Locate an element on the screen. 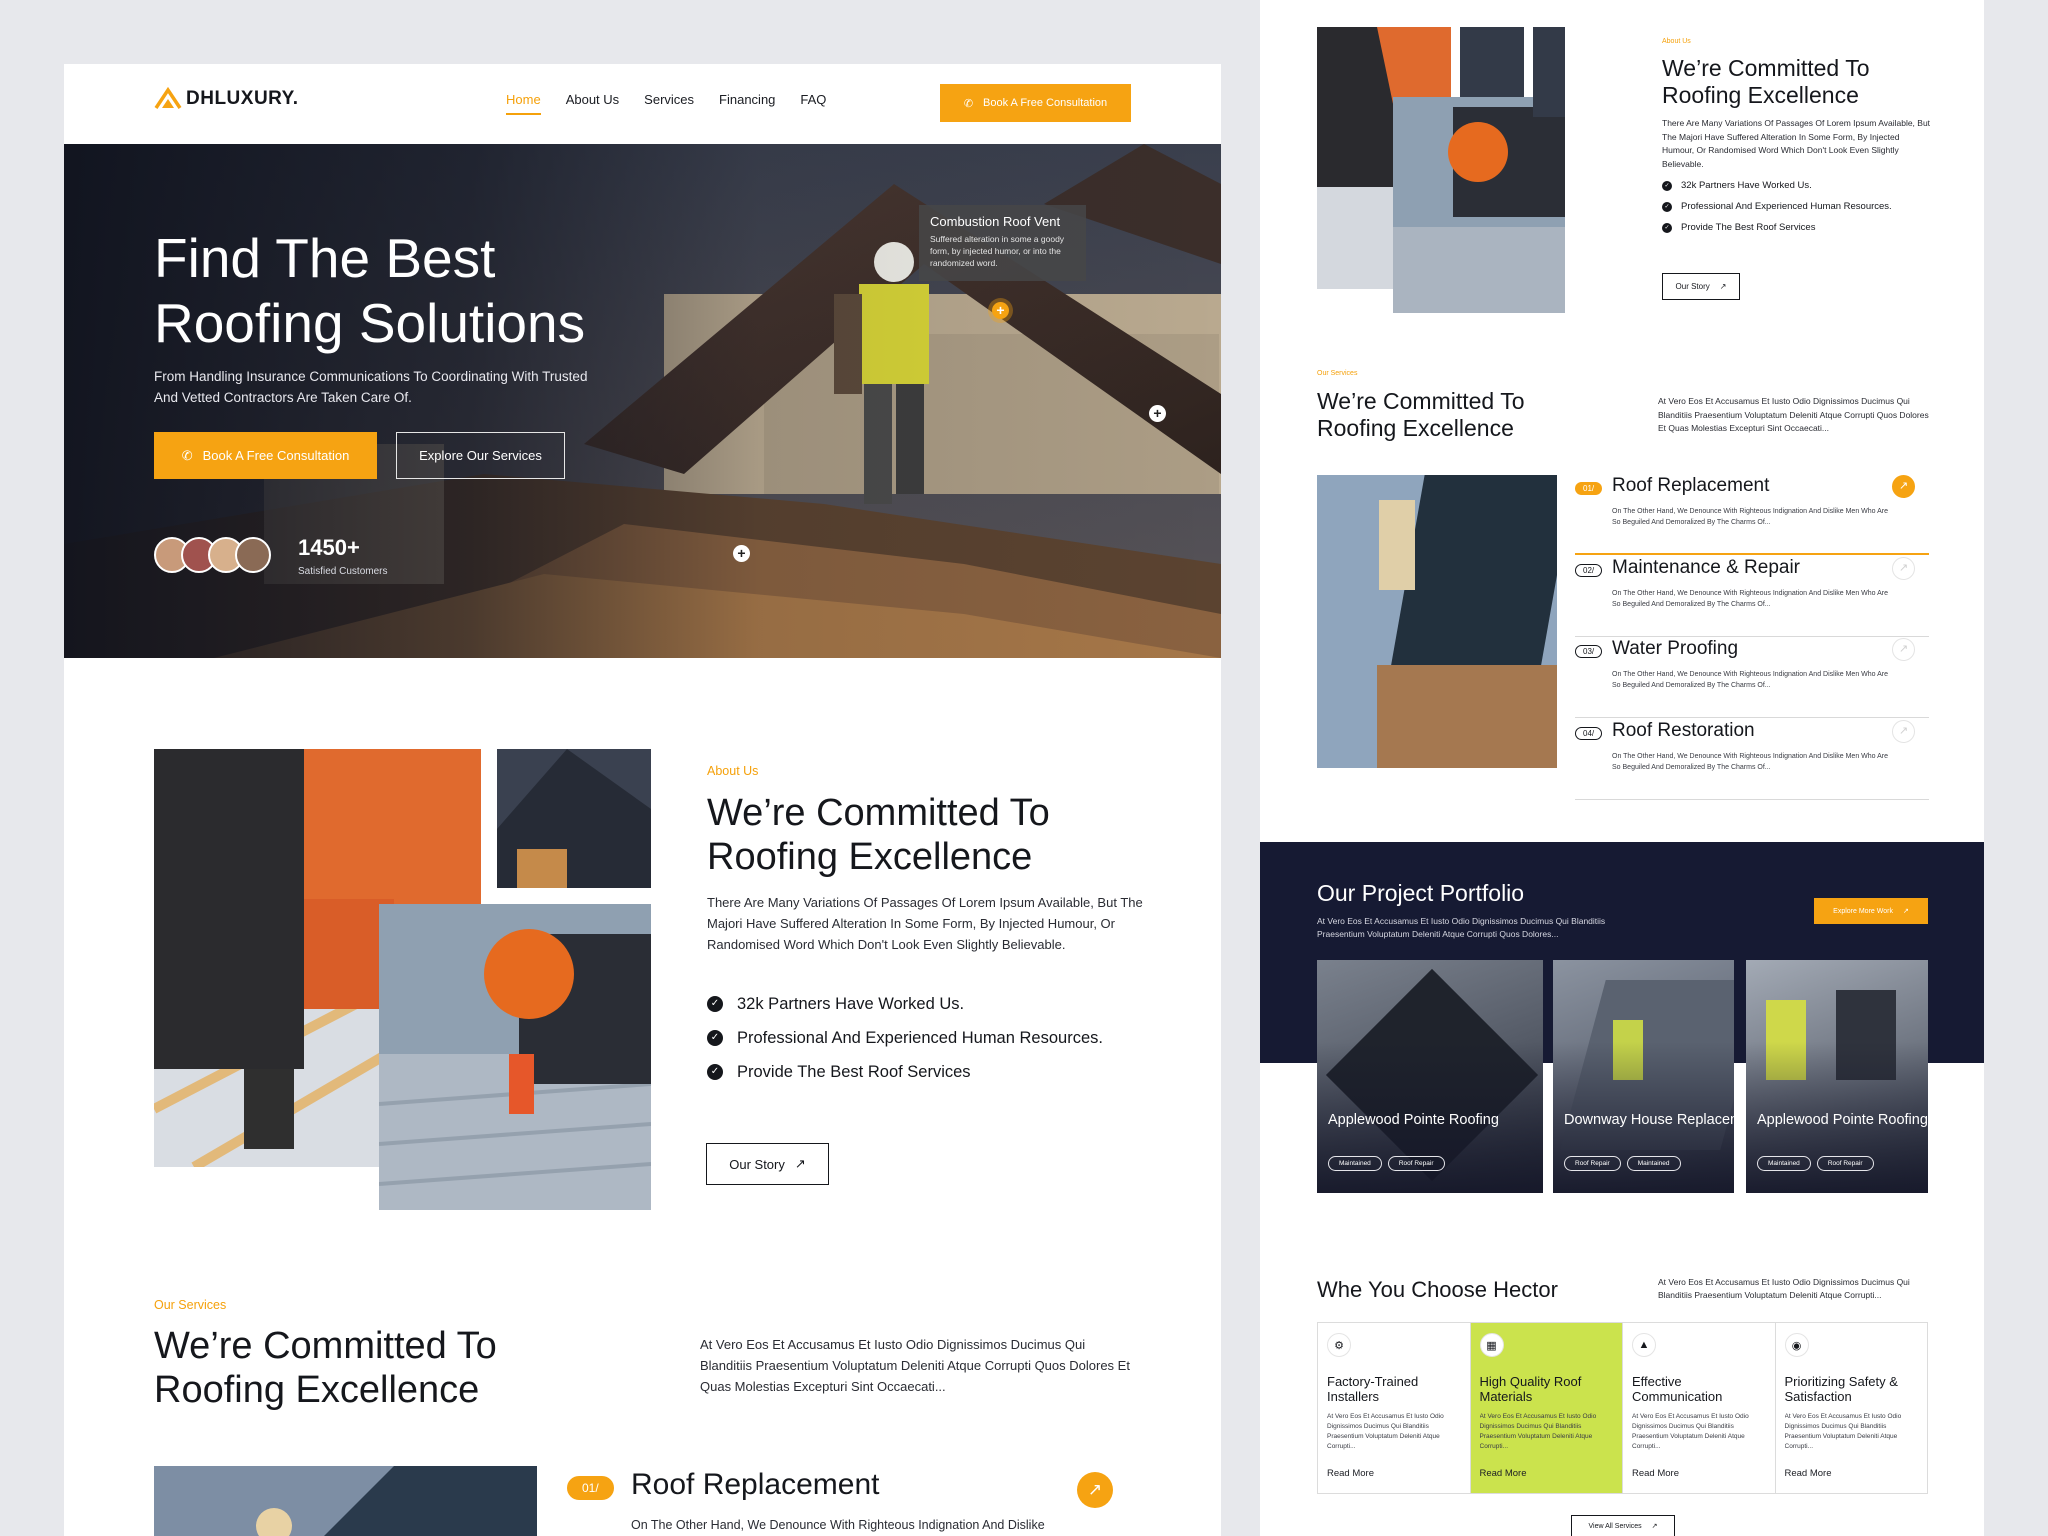  materials-icon: ▦ is located at coordinates (1491, 1345).